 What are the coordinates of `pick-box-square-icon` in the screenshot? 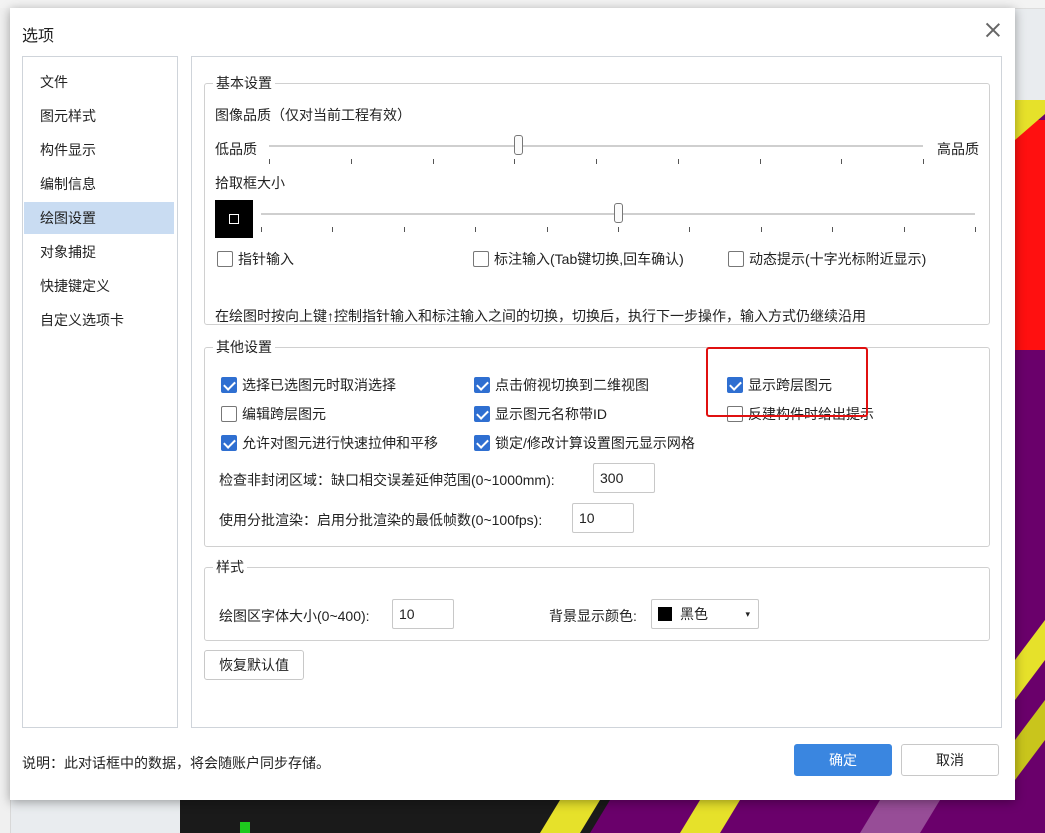 It's located at (234, 219).